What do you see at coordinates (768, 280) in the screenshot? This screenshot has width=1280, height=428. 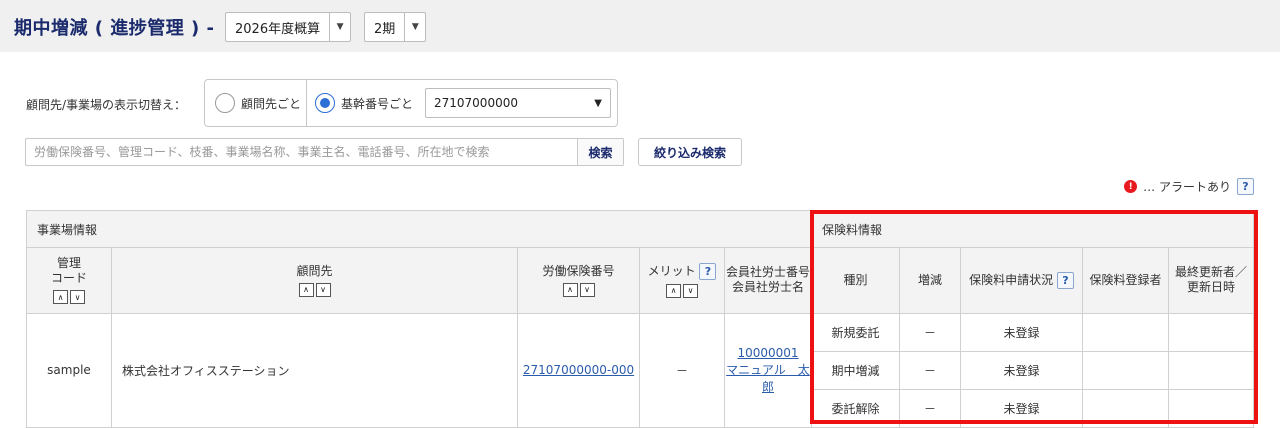 I see `col-header-sharoushi: 会員社労士番号 会員社労士名` at bounding box center [768, 280].